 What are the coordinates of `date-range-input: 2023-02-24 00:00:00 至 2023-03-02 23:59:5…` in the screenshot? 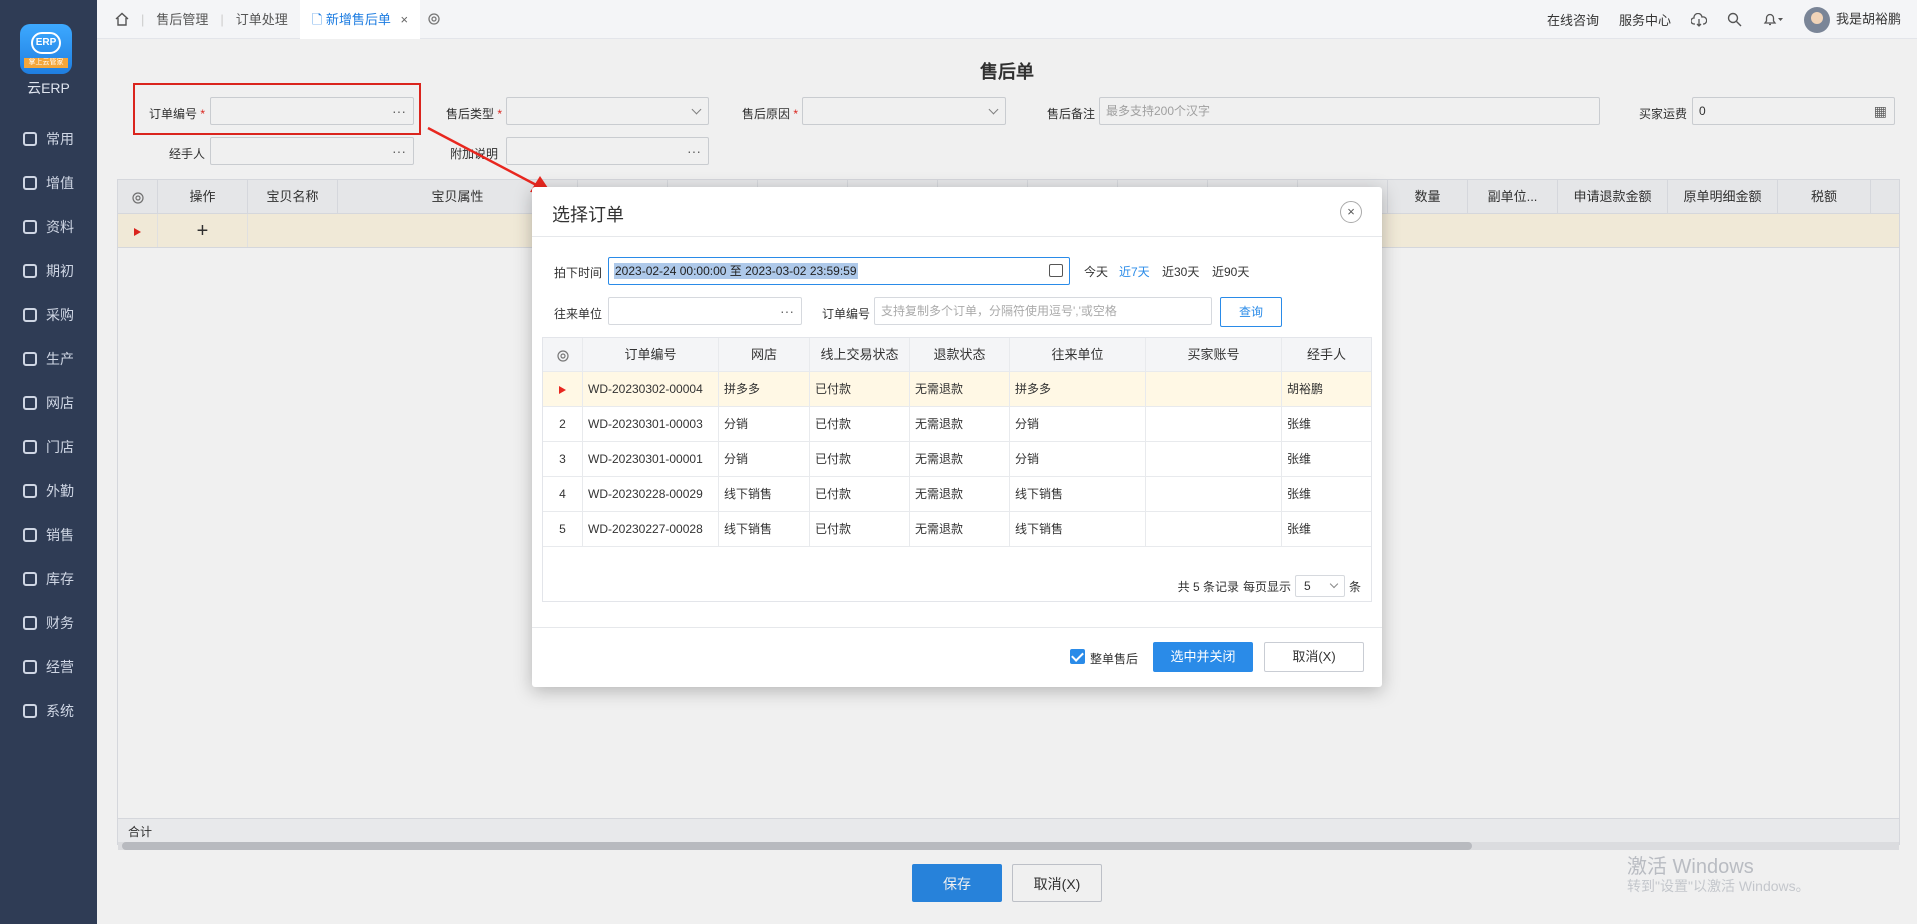 It's located at (839, 271).